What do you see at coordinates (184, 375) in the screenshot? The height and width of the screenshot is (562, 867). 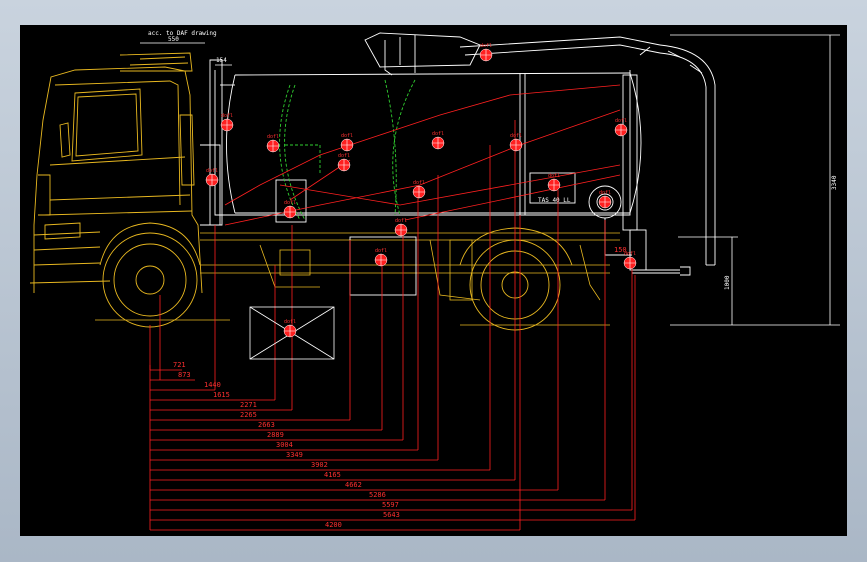 I see `dim-label: 873` at bounding box center [184, 375].